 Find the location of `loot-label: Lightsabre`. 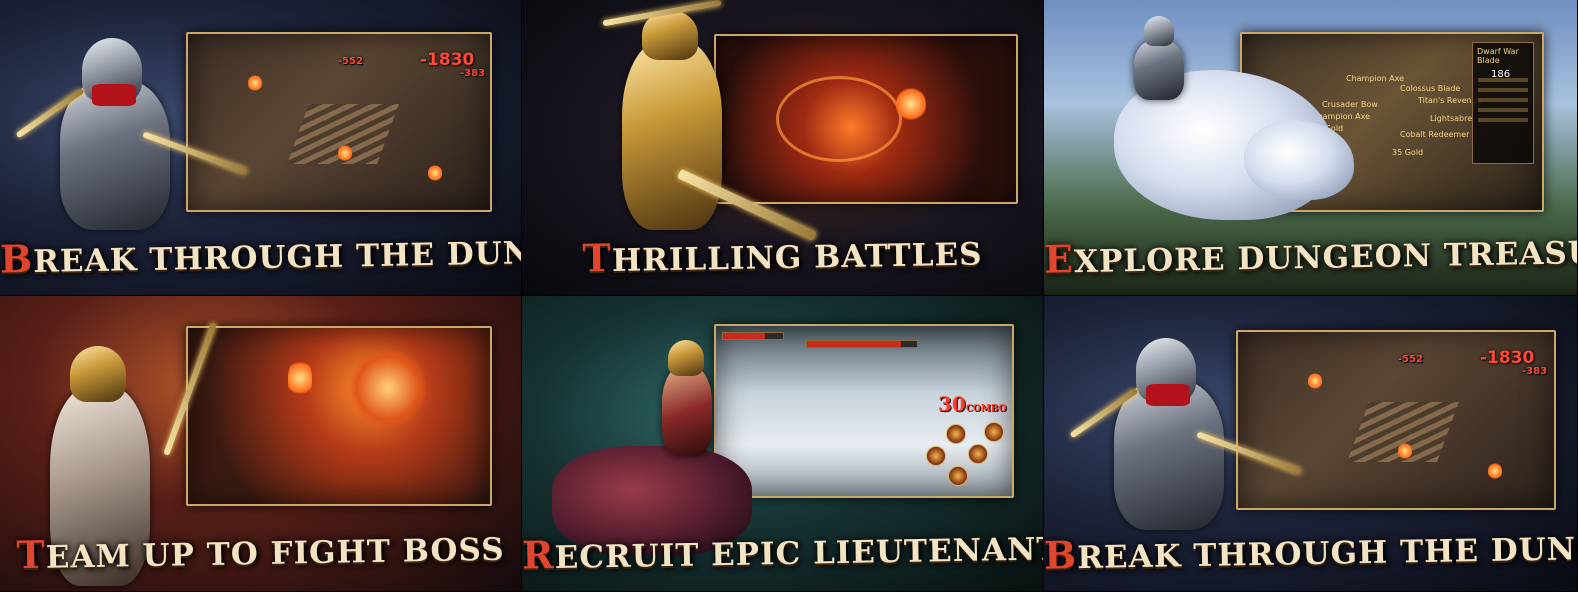

loot-label: Lightsabre is located at coordinates (1451, 118).